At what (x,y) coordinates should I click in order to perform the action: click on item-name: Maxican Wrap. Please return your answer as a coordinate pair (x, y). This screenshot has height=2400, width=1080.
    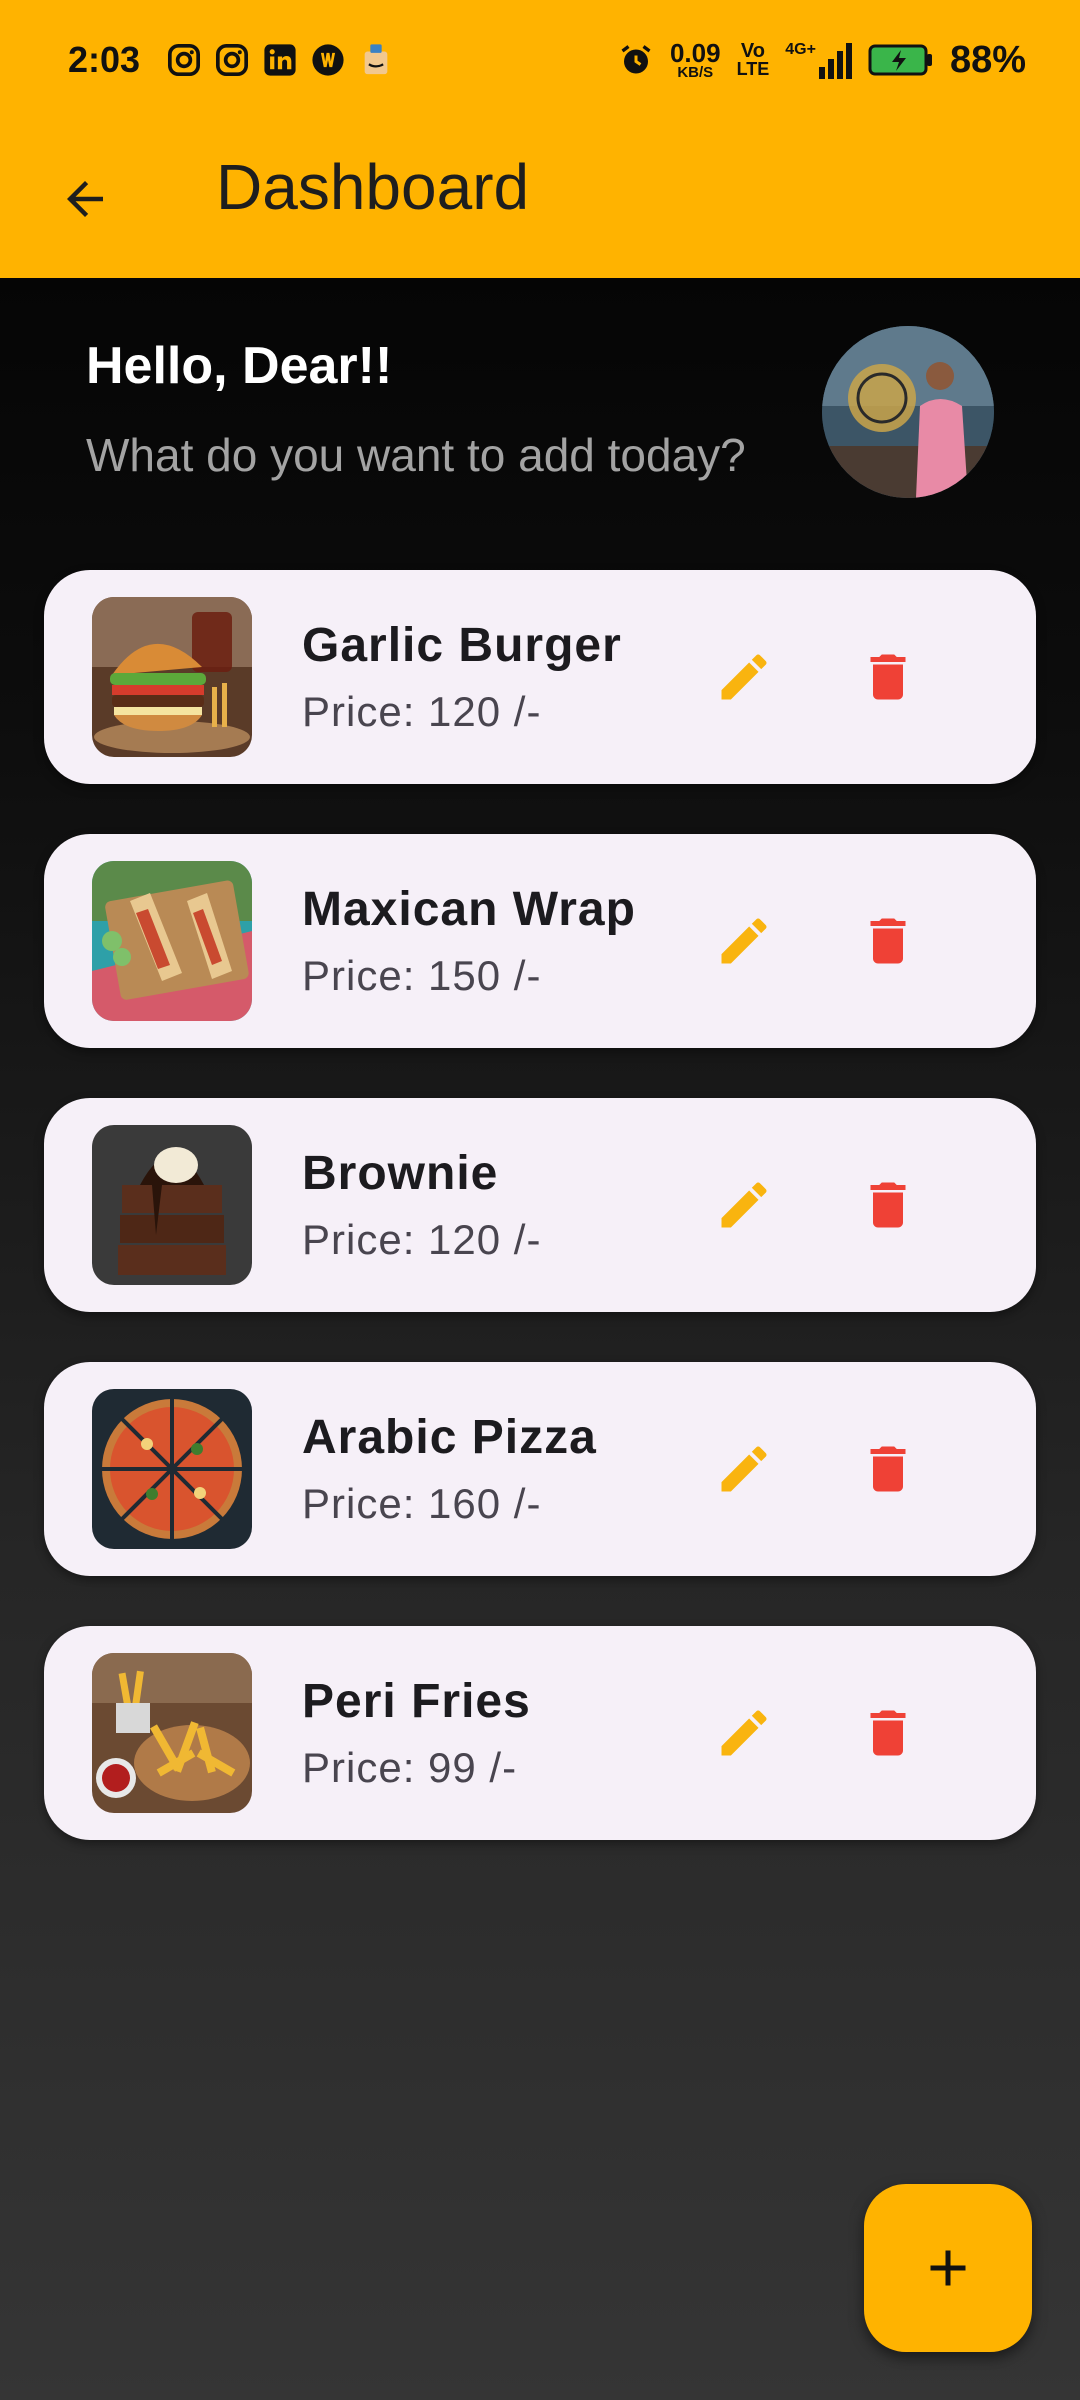
    Looking at the image, I should click on (469, 909).